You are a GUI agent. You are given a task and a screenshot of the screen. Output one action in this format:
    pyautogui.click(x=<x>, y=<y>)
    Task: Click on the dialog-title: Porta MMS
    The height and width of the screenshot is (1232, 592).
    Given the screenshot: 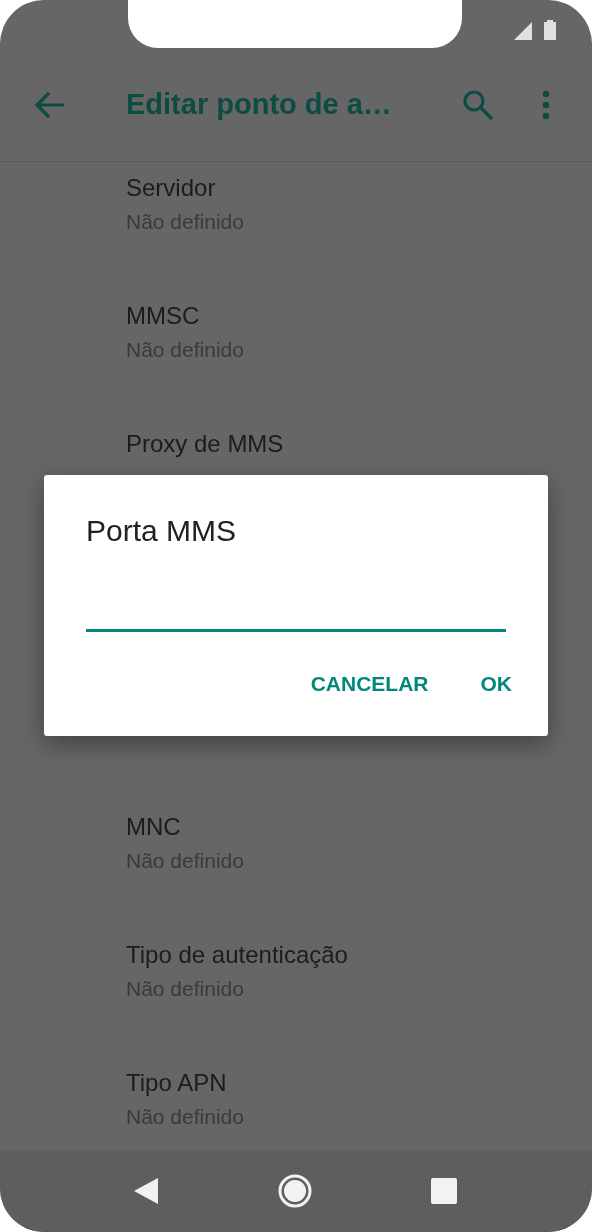 What is the action you would take?
    pyautogui.click(x=162, y=531)
    